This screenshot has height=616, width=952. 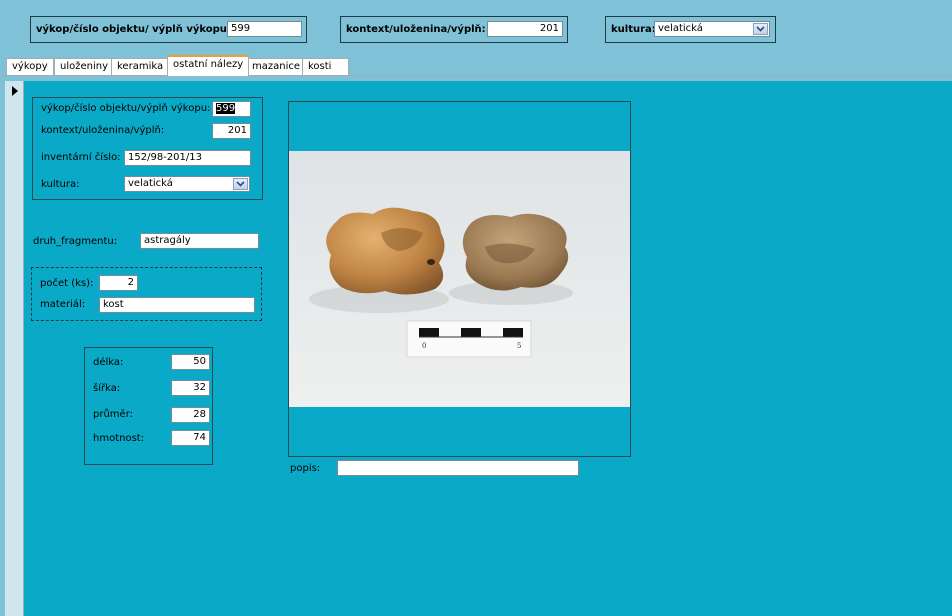 I want to click on form-druh-label: druh_fragmentu:, so click(x=75, y=241).